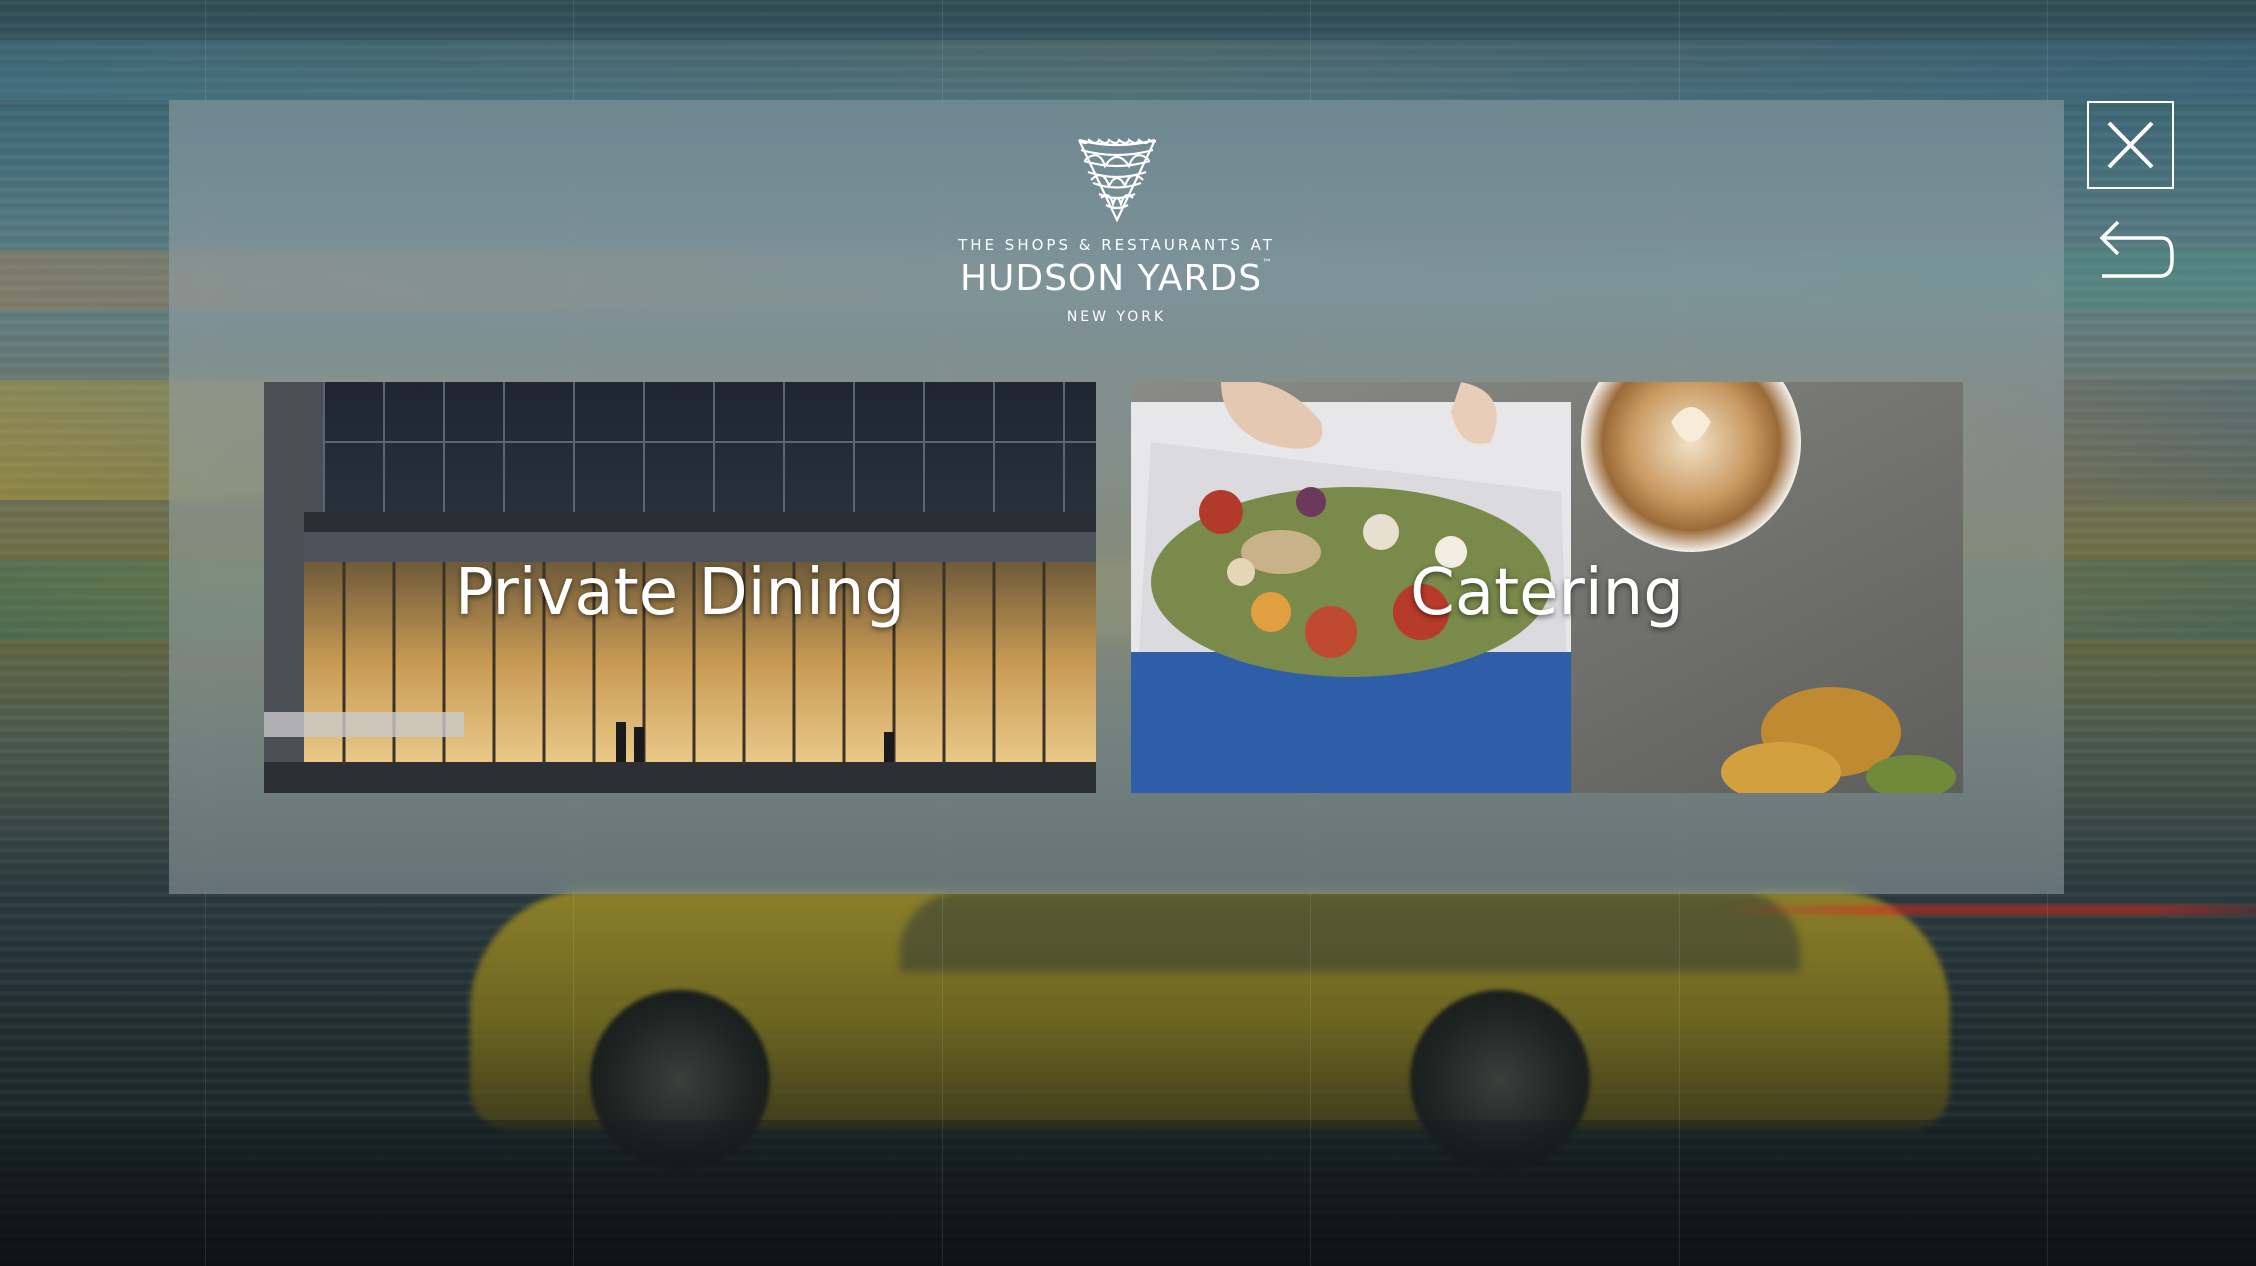 The height and width of the screenshot is (1266, 2256). Describe the element at coordinates (1547, 593) in the screenshot. I see `catering-label: Catering` at that location.